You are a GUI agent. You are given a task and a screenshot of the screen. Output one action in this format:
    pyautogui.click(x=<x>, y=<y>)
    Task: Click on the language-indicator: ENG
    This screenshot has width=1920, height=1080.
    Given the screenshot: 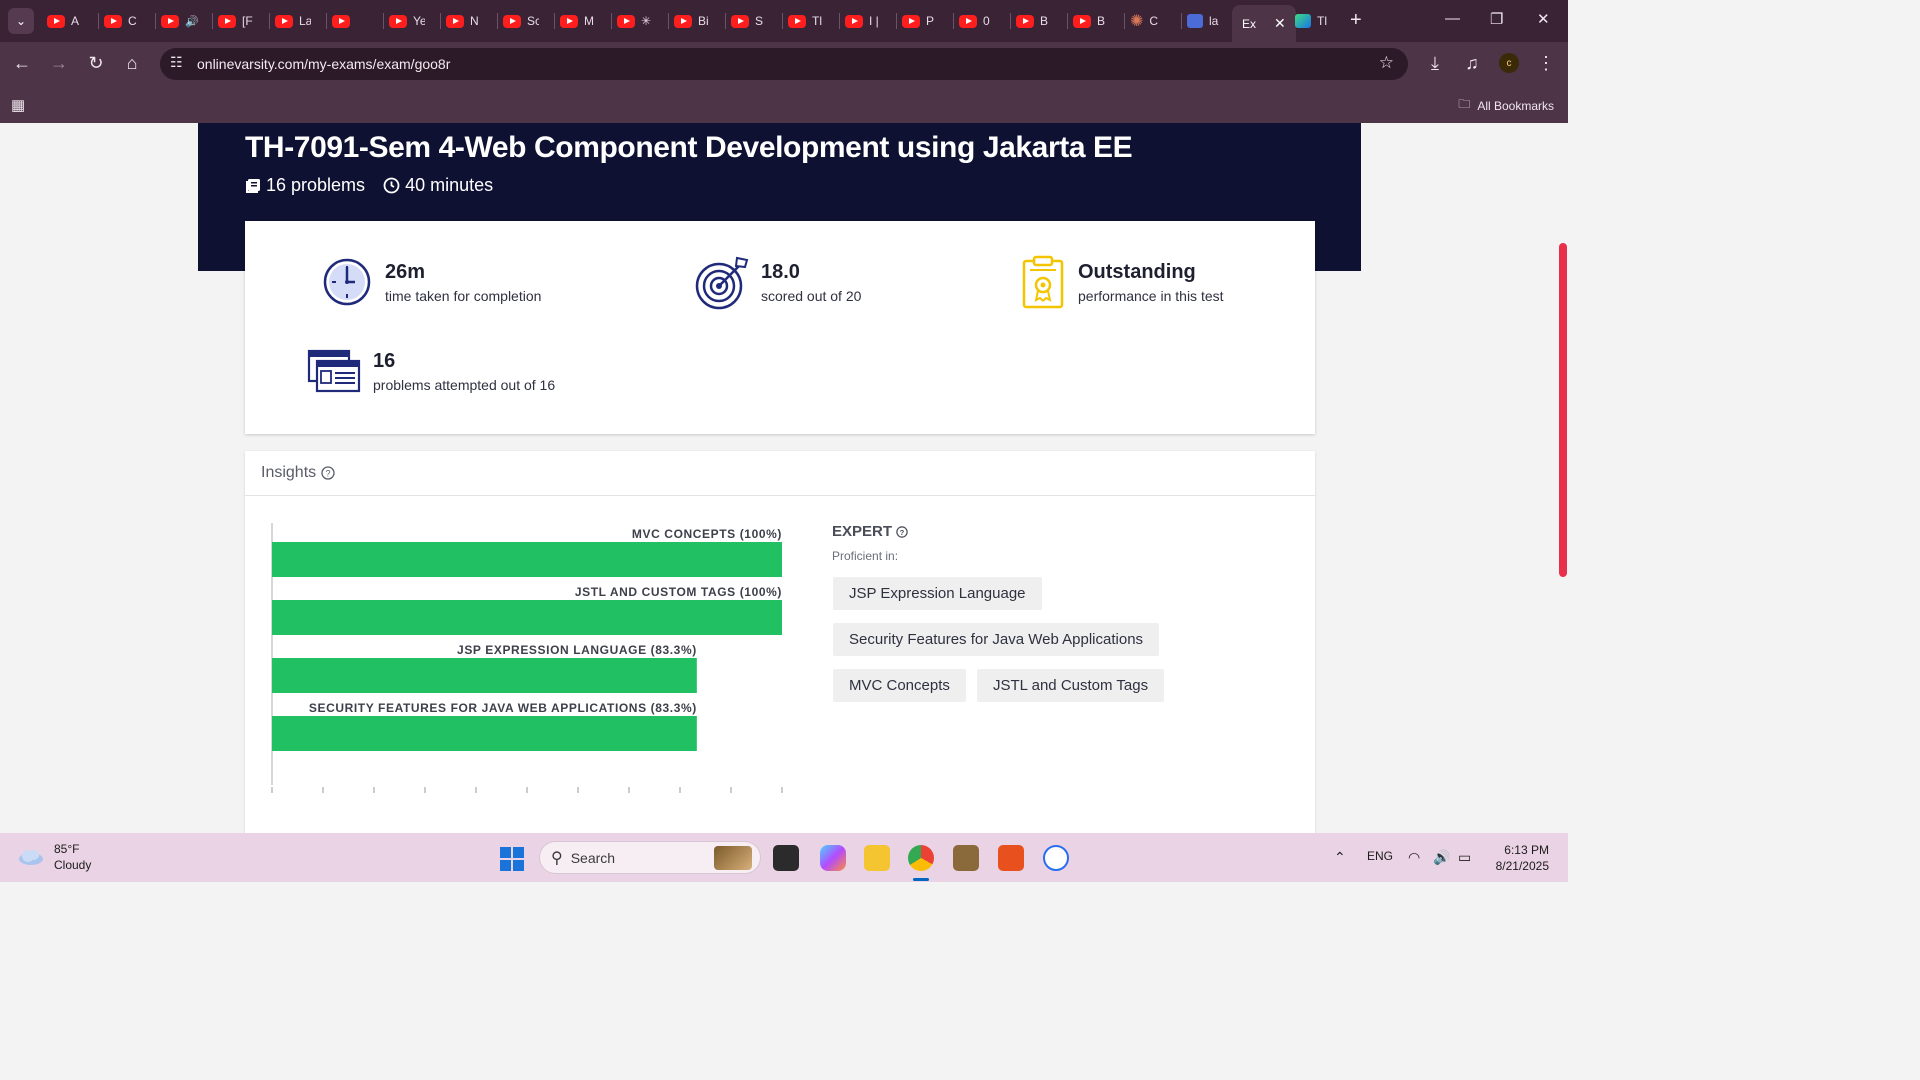 What is the action you would take?
    pyautogui.click(x=1380, y=856)
    